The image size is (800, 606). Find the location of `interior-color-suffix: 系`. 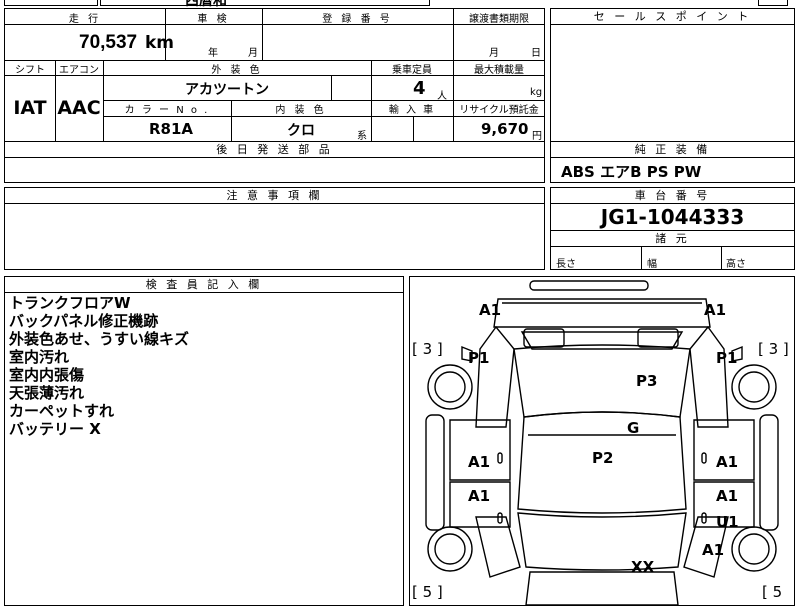

interior-color-suffix: 系 is located at coordinates (362, 136).